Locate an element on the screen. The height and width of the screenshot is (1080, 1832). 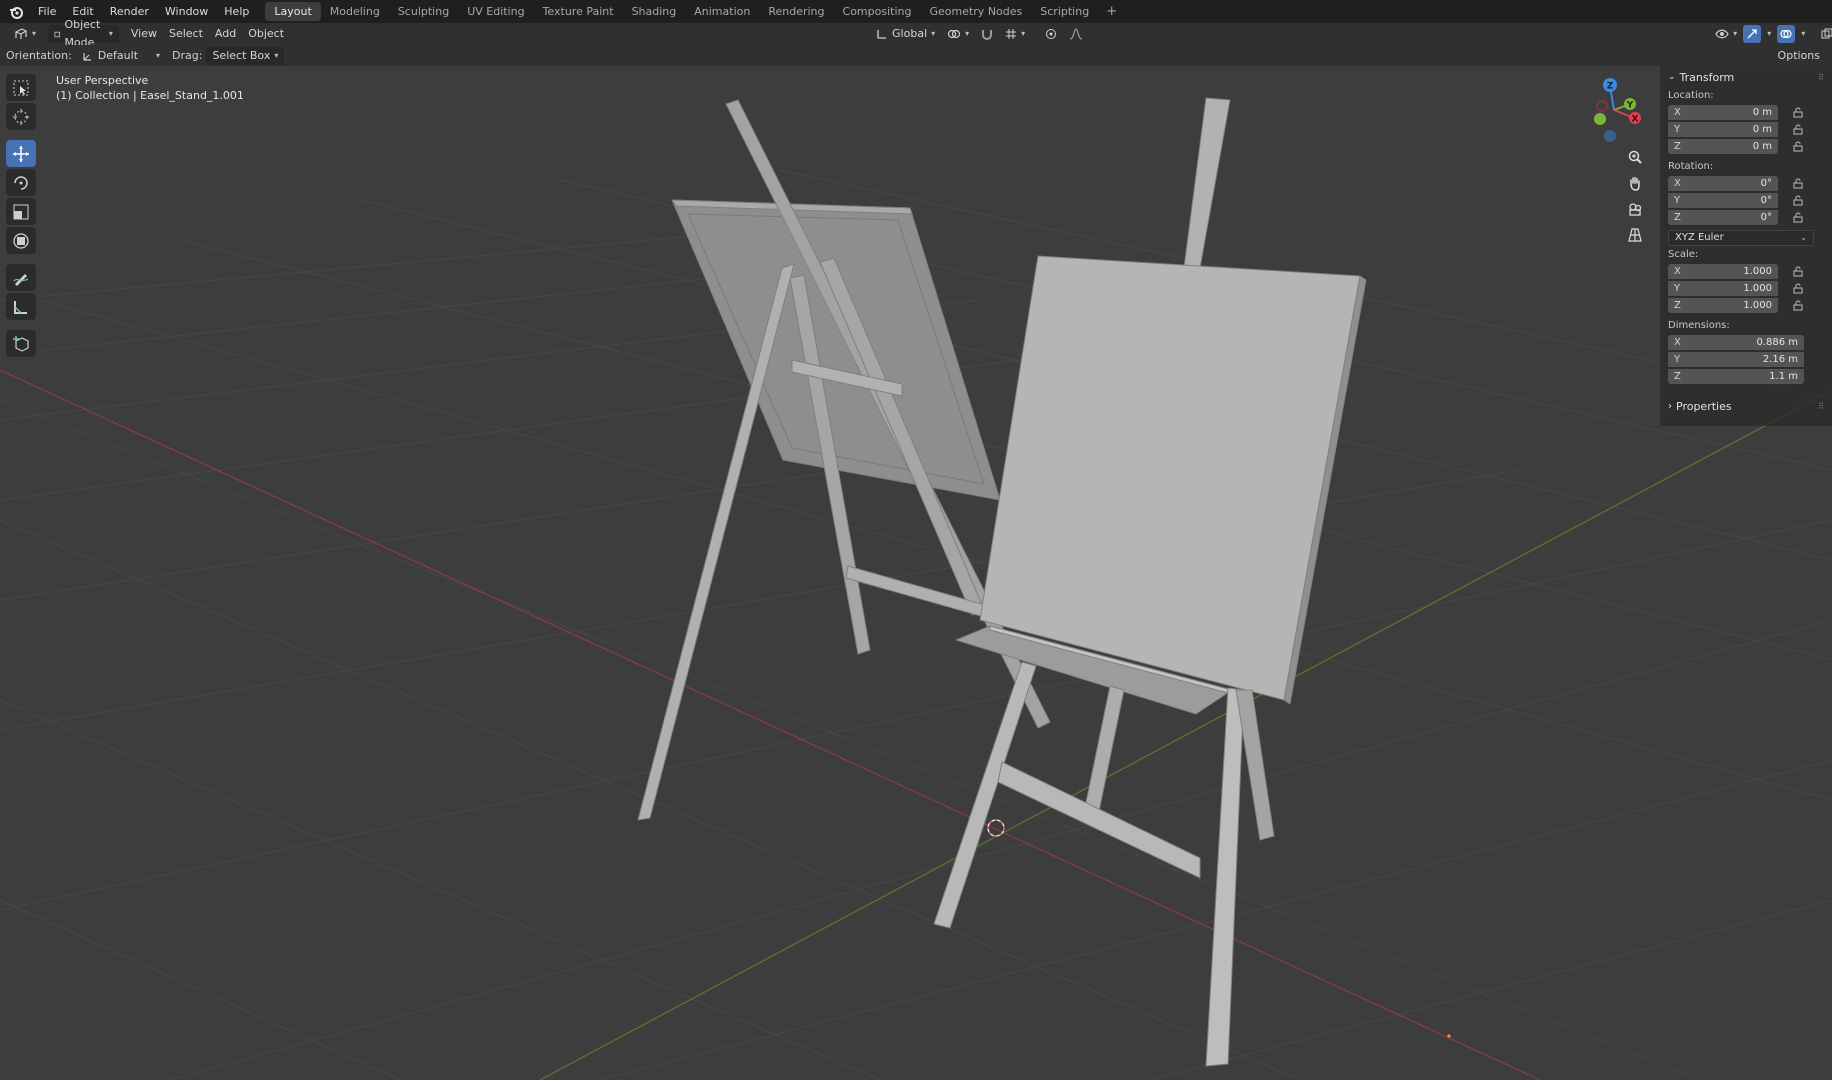
menu-render: Render is located at coordinates (129, 11).